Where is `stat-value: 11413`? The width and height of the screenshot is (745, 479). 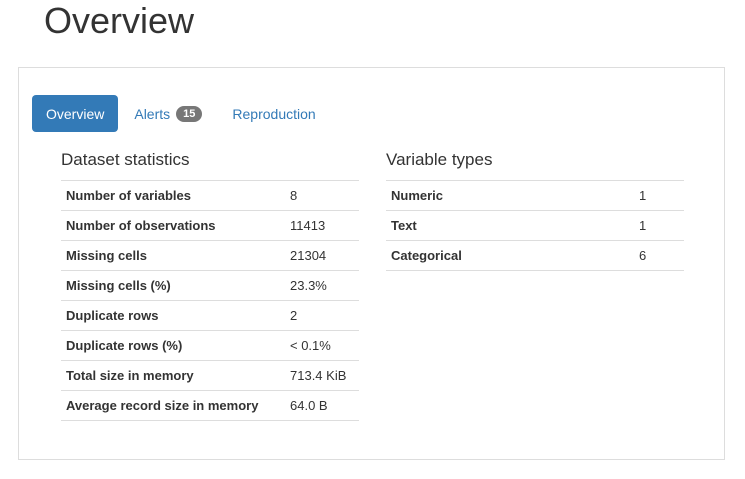 stat-value: 11413 is located at coordinates (322, 225).